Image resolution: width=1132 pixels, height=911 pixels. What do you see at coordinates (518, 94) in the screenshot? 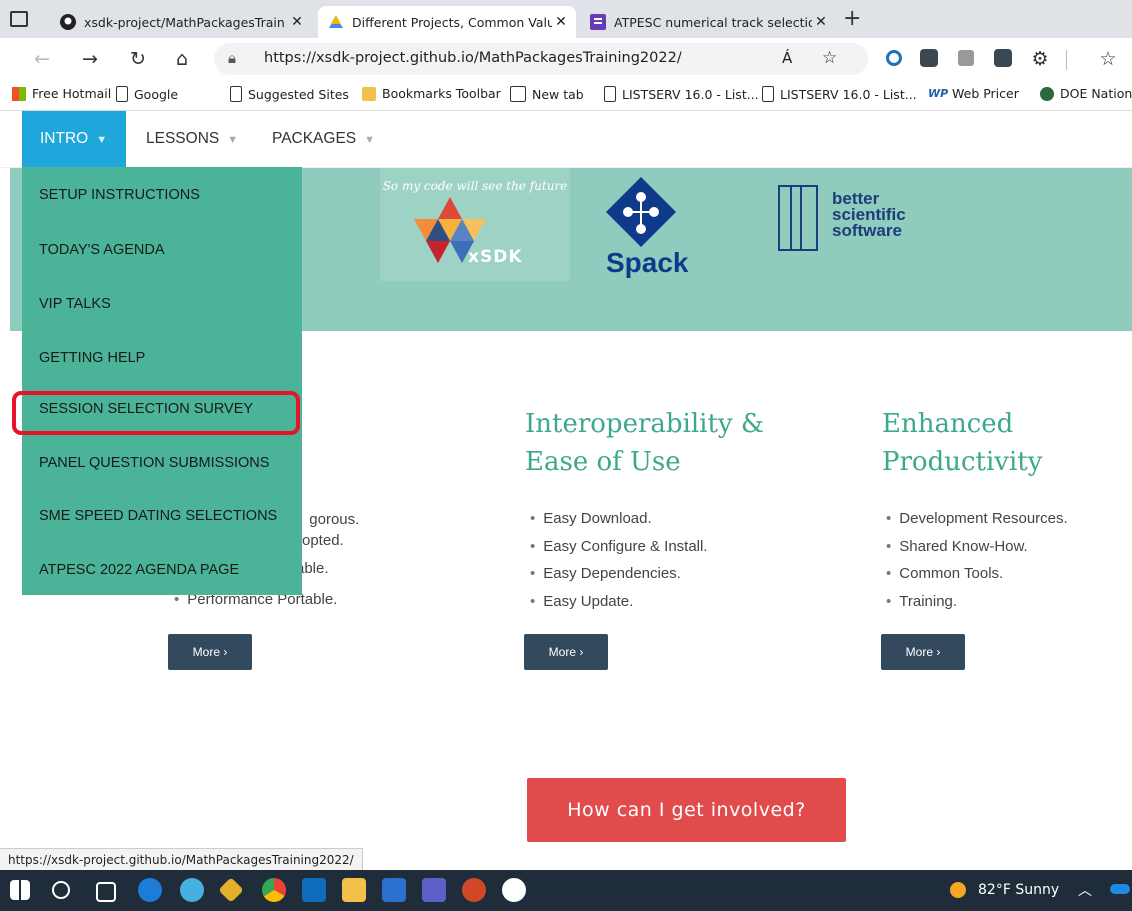
I see `calendar-icon` at bounding box center [518, 94].